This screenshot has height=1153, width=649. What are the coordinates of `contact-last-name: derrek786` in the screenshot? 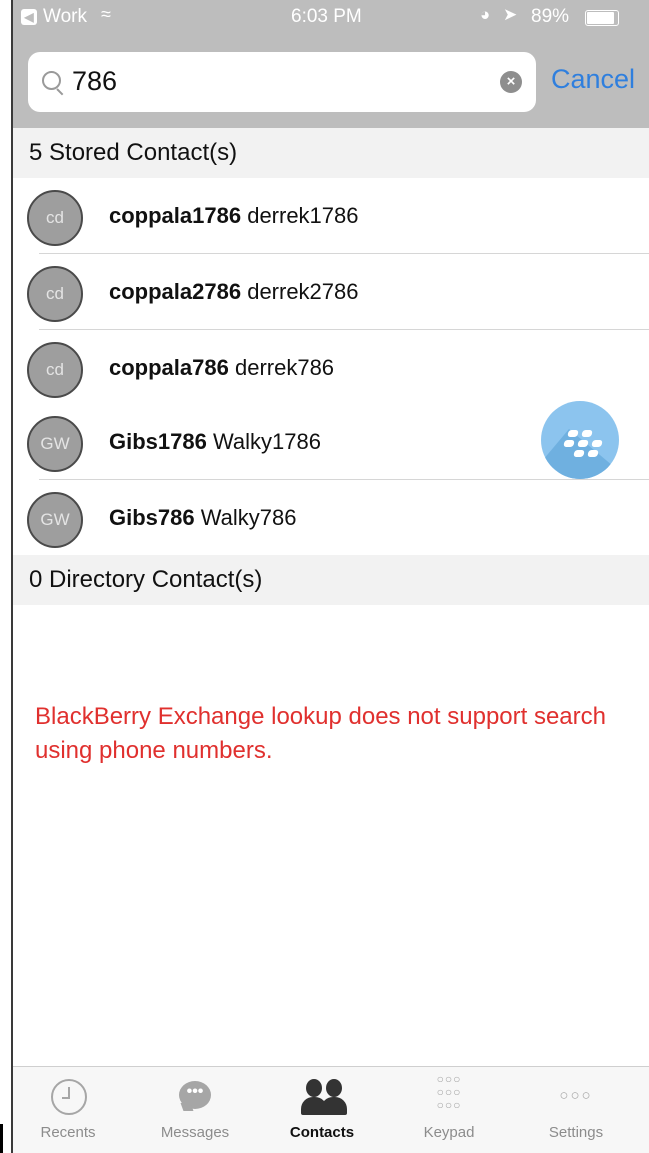 It's located at (284, 367).